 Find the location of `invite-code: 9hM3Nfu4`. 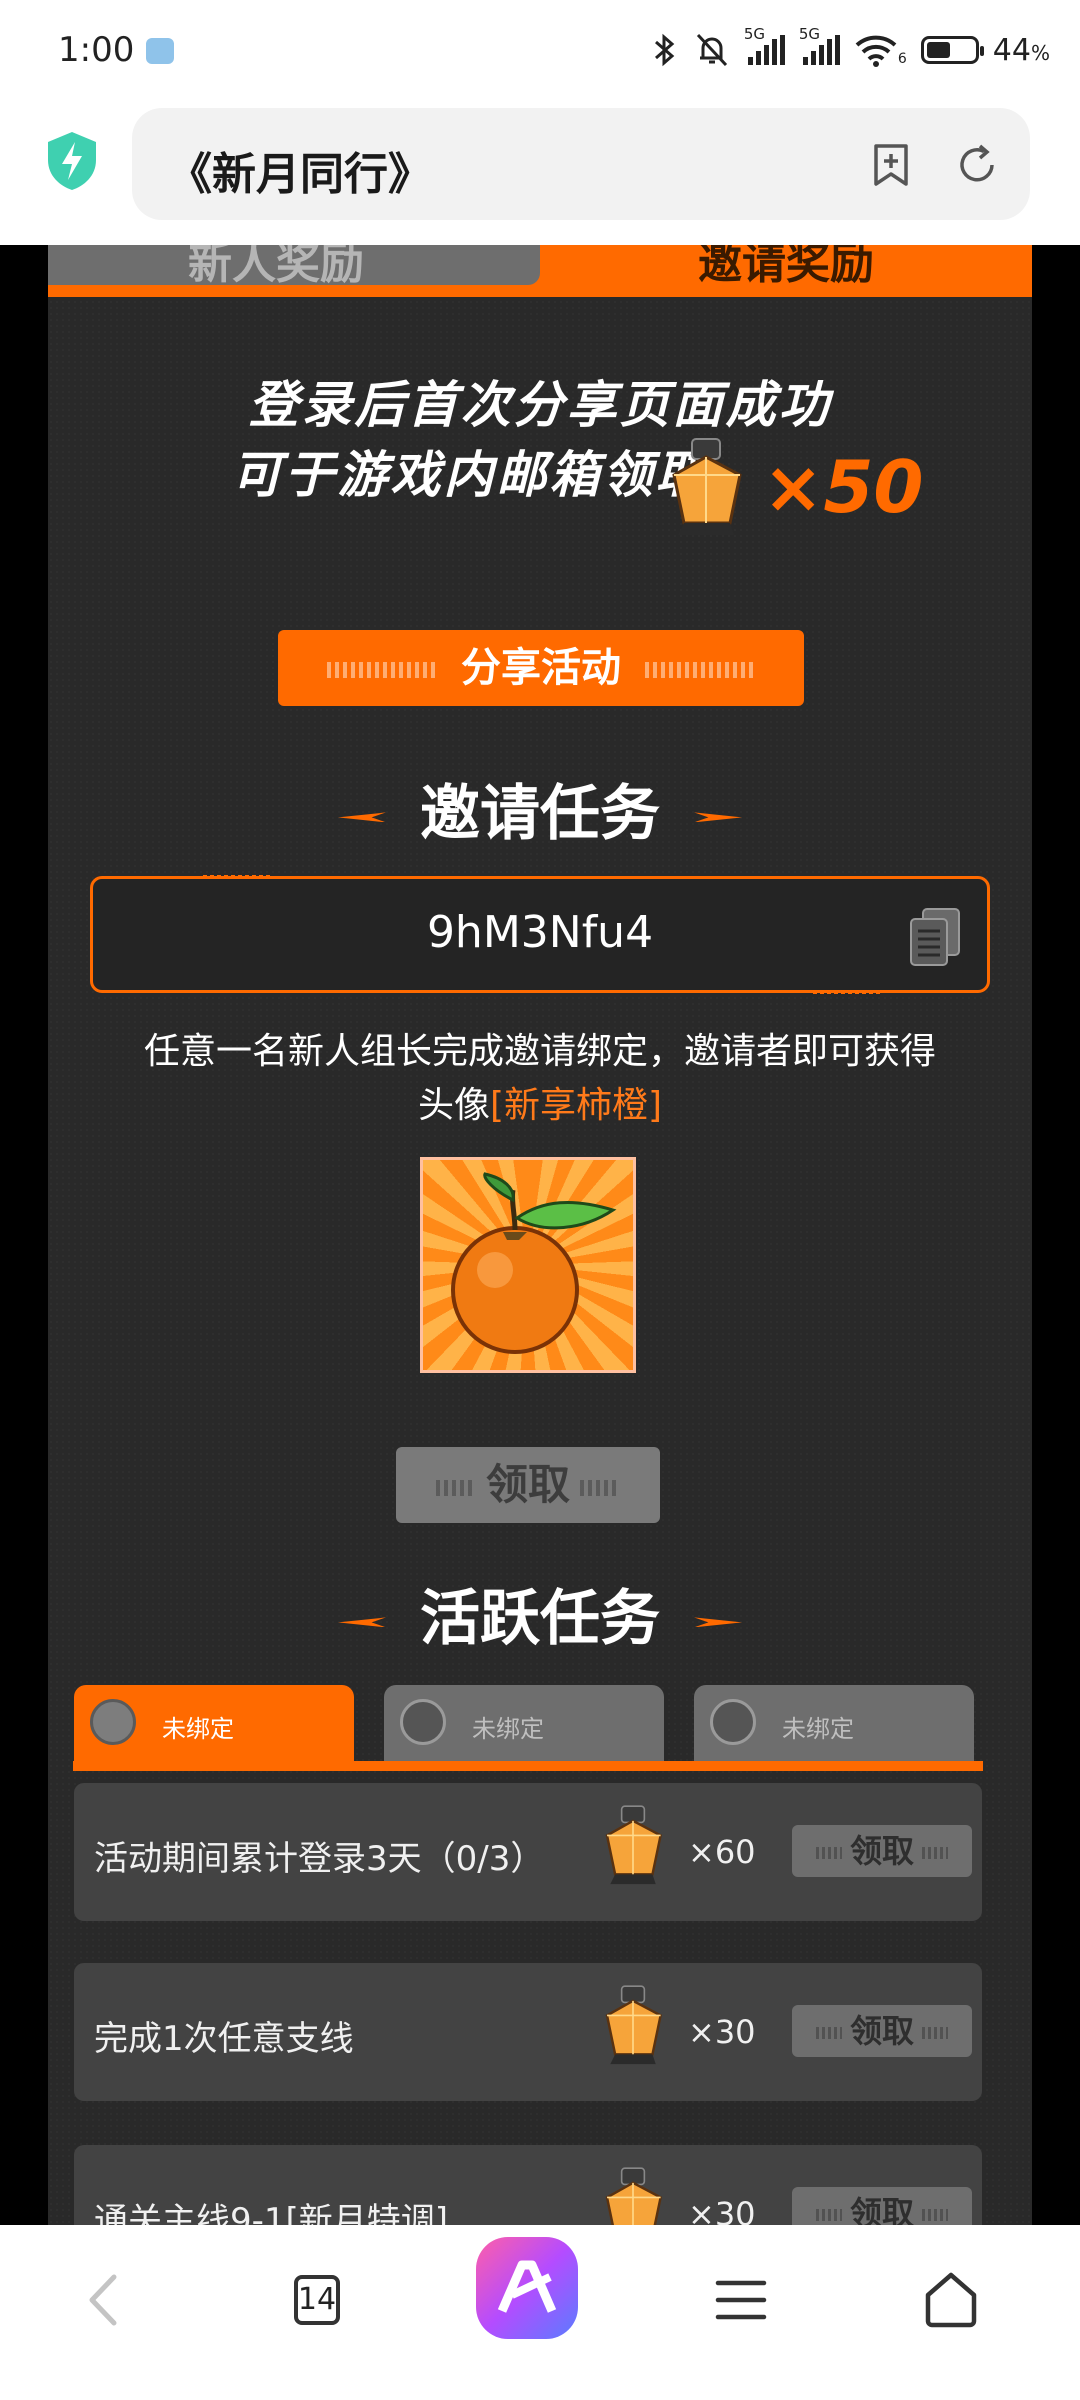

invite-code: 9hM3Nfu4 is located at coordinates (540, 932).